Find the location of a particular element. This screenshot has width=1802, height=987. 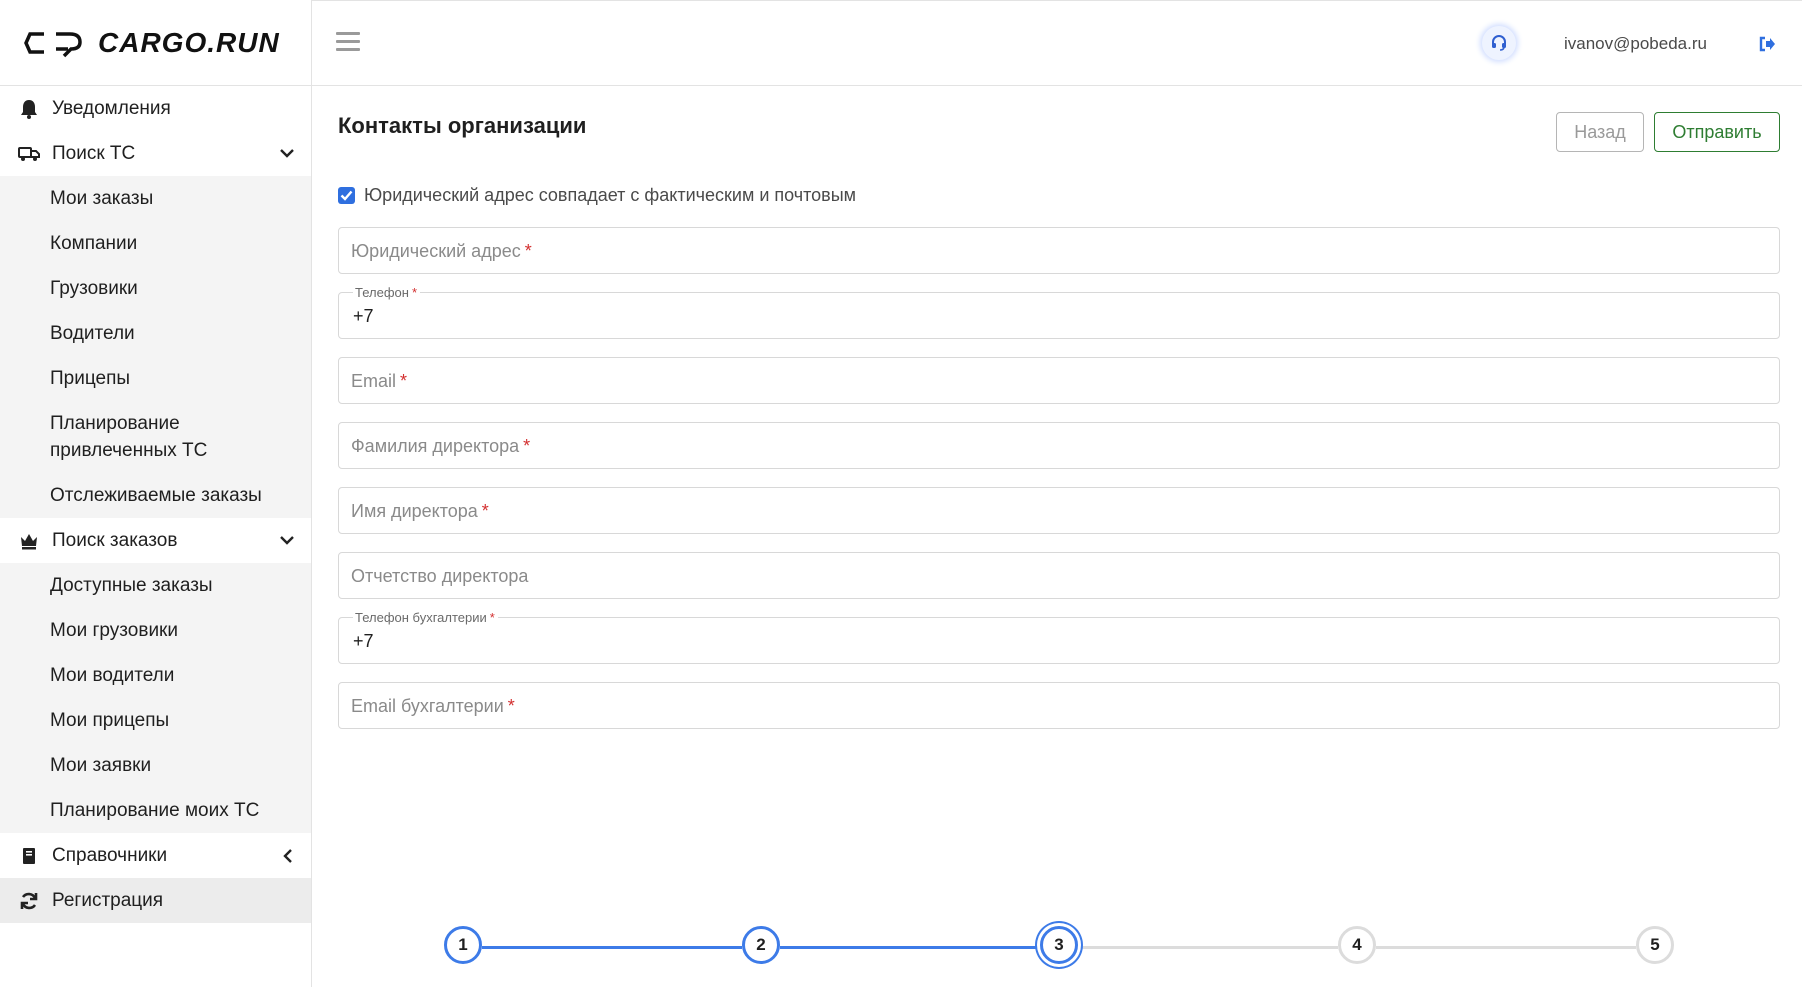

book-icon is located at coordinates (29, 856).